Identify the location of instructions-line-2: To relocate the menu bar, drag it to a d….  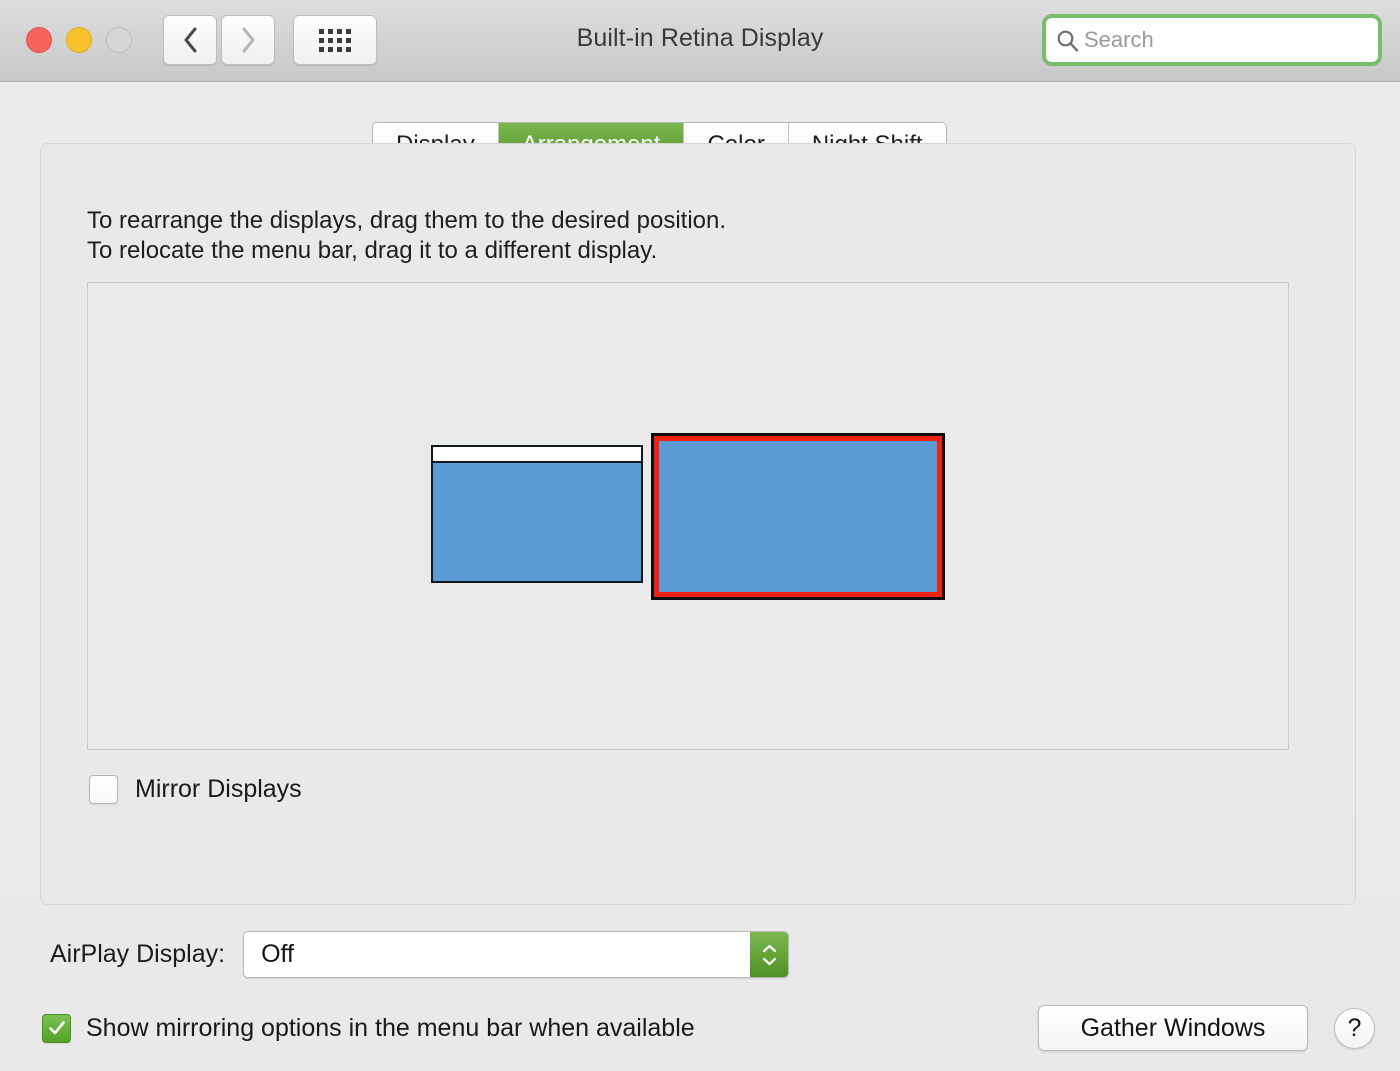
(372, 251).